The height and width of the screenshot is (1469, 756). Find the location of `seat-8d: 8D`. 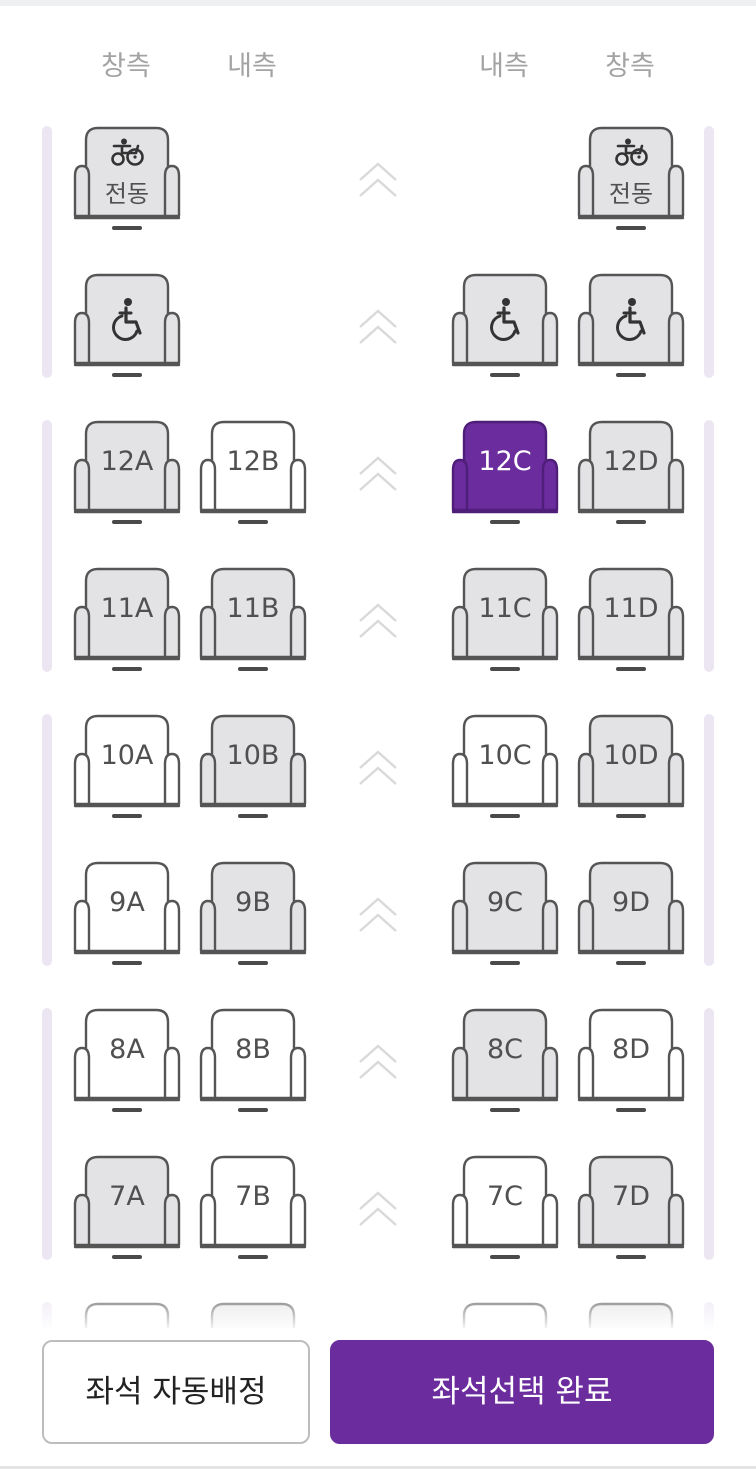

seat-8d: 8D is located at coordinates (631, 1060).